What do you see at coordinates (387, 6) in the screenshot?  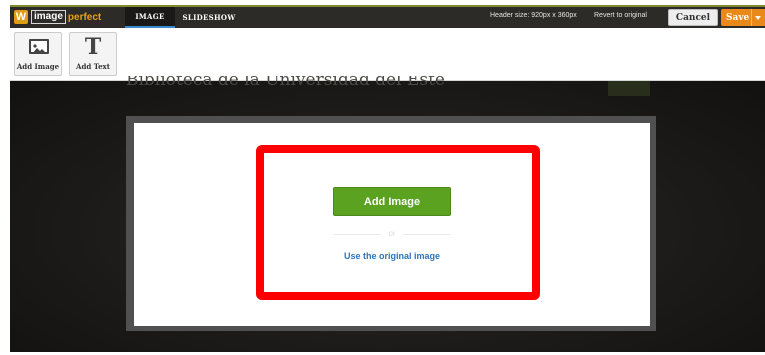 I see `top-accent-strip` at bounding box center [387, 6].